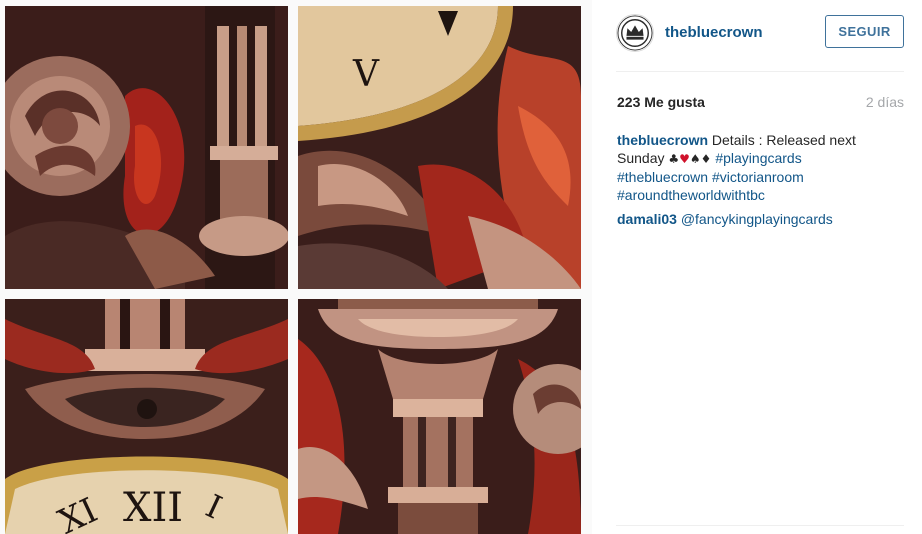 This screenshot has width=922, height=534. I want to click on caption-text-2: Sunday, so click(641, 158).